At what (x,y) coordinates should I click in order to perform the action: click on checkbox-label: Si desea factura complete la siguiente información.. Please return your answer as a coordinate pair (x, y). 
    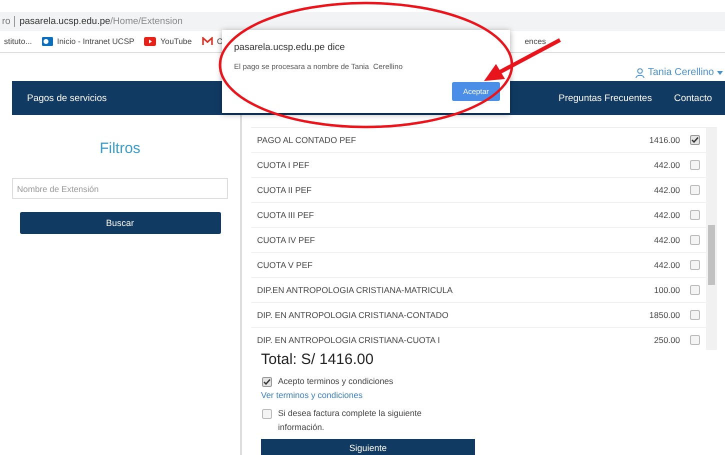
    Looking at the image, I should click on (350, 420).